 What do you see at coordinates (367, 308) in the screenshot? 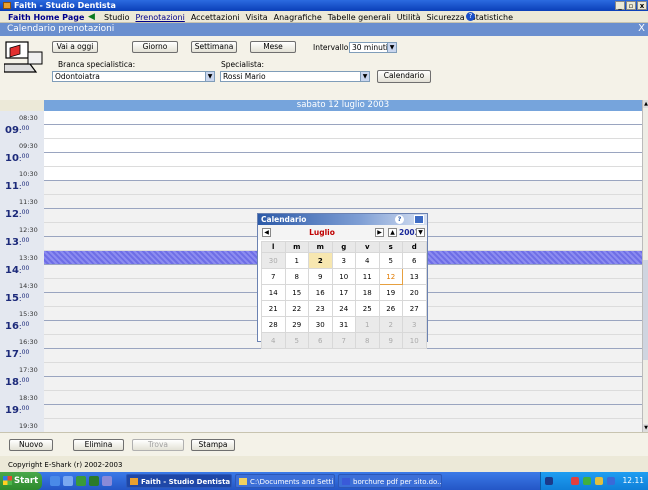
I see `calendar-day-cell: 25` at bounding box center [367, 308].